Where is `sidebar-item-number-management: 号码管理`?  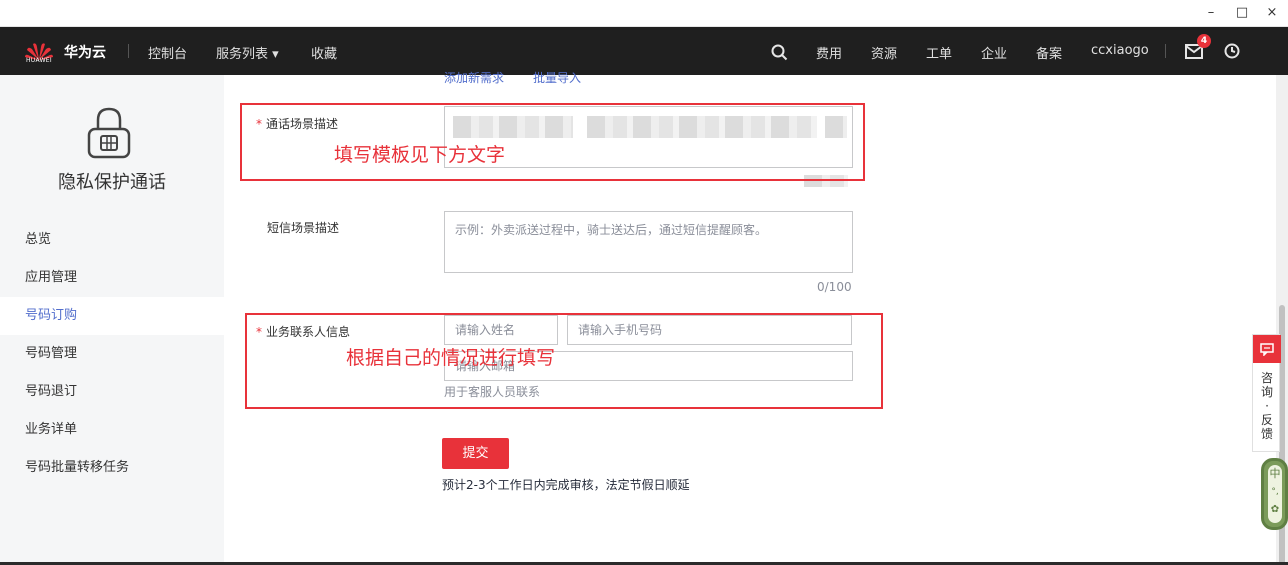
sidebar-item-number-management: 号码管理 is located at coordinates (112, 354).